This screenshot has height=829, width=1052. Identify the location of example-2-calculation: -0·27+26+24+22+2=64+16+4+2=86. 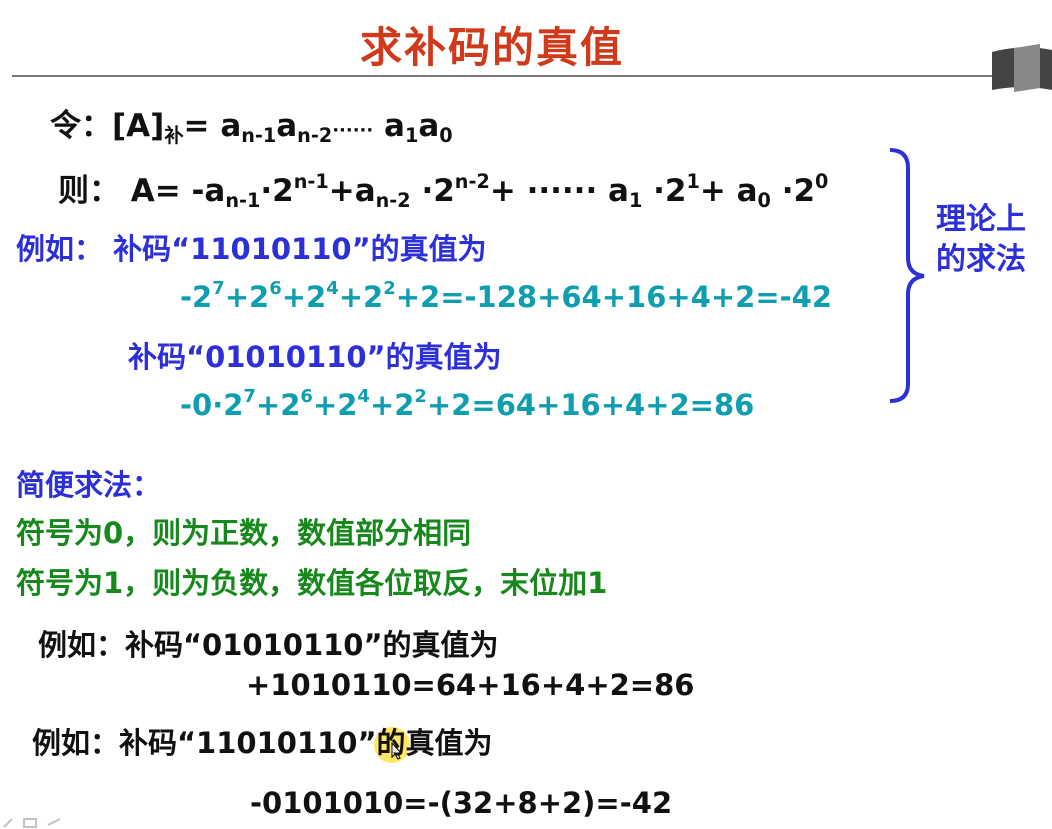
(467, 404).